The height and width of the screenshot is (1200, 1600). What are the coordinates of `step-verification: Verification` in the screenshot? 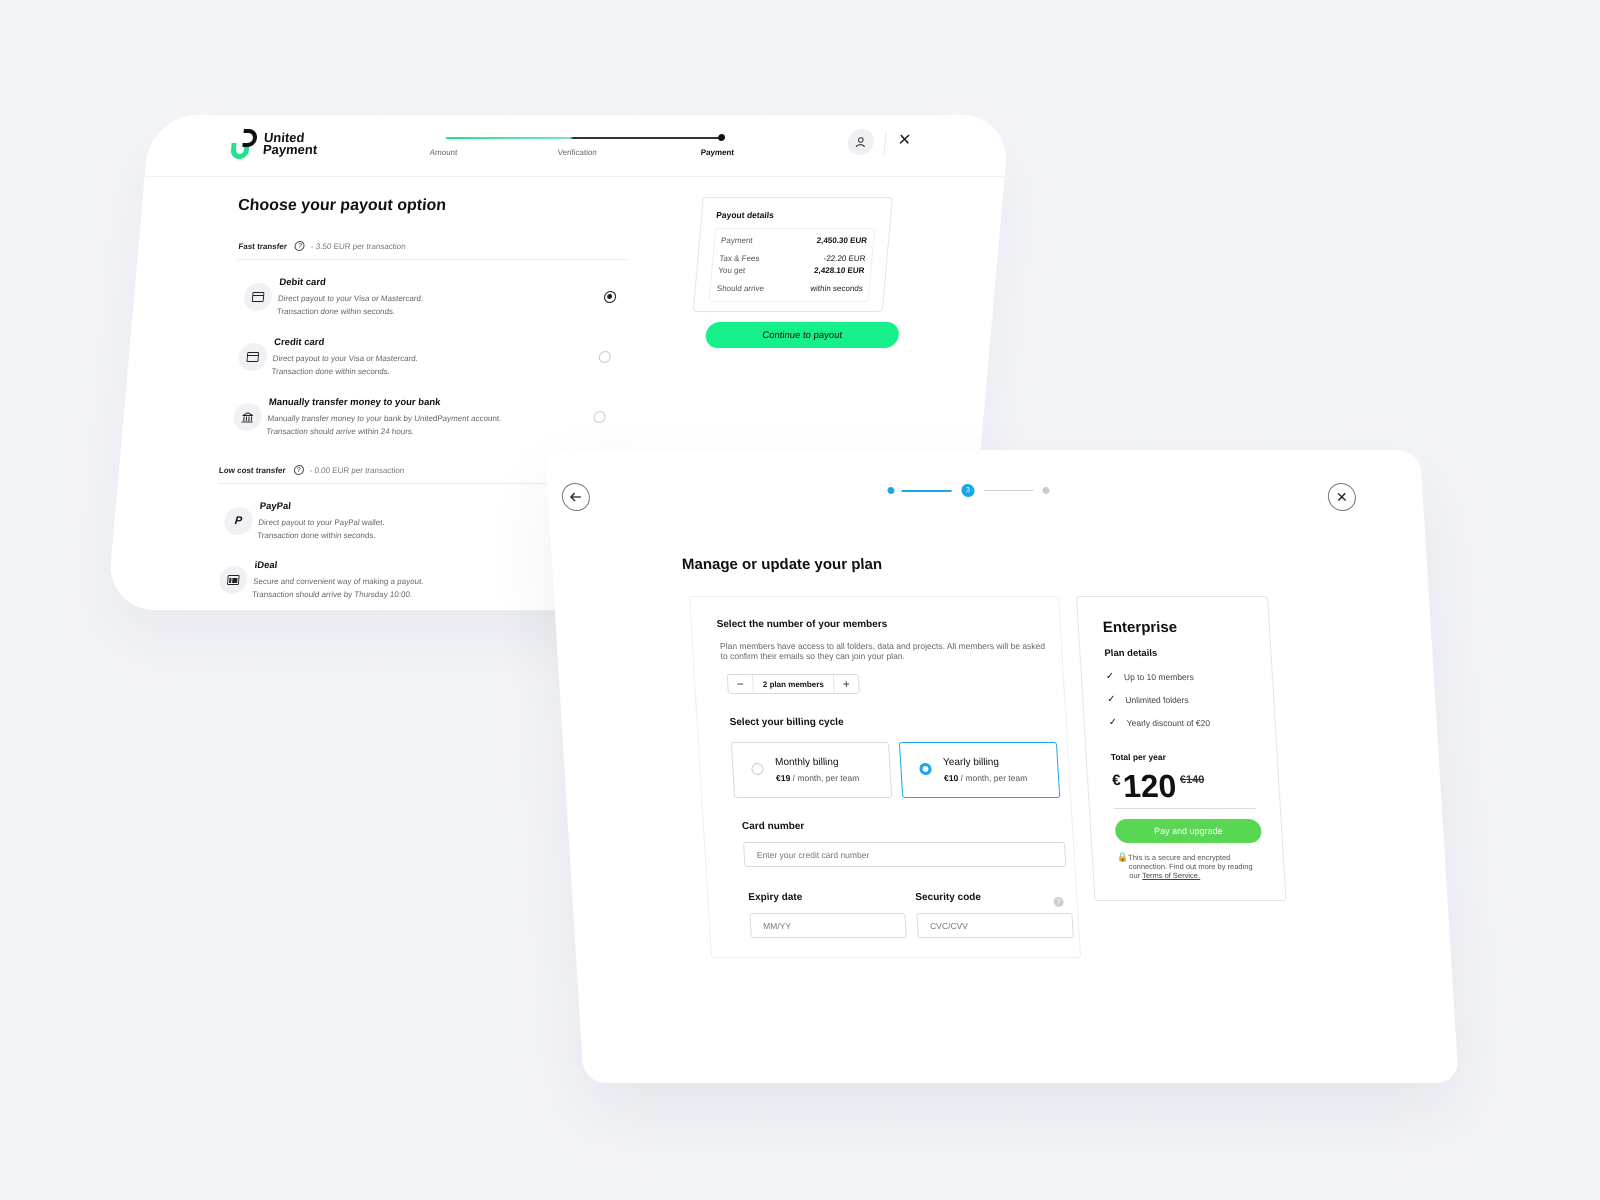 It's located at (577, 152).